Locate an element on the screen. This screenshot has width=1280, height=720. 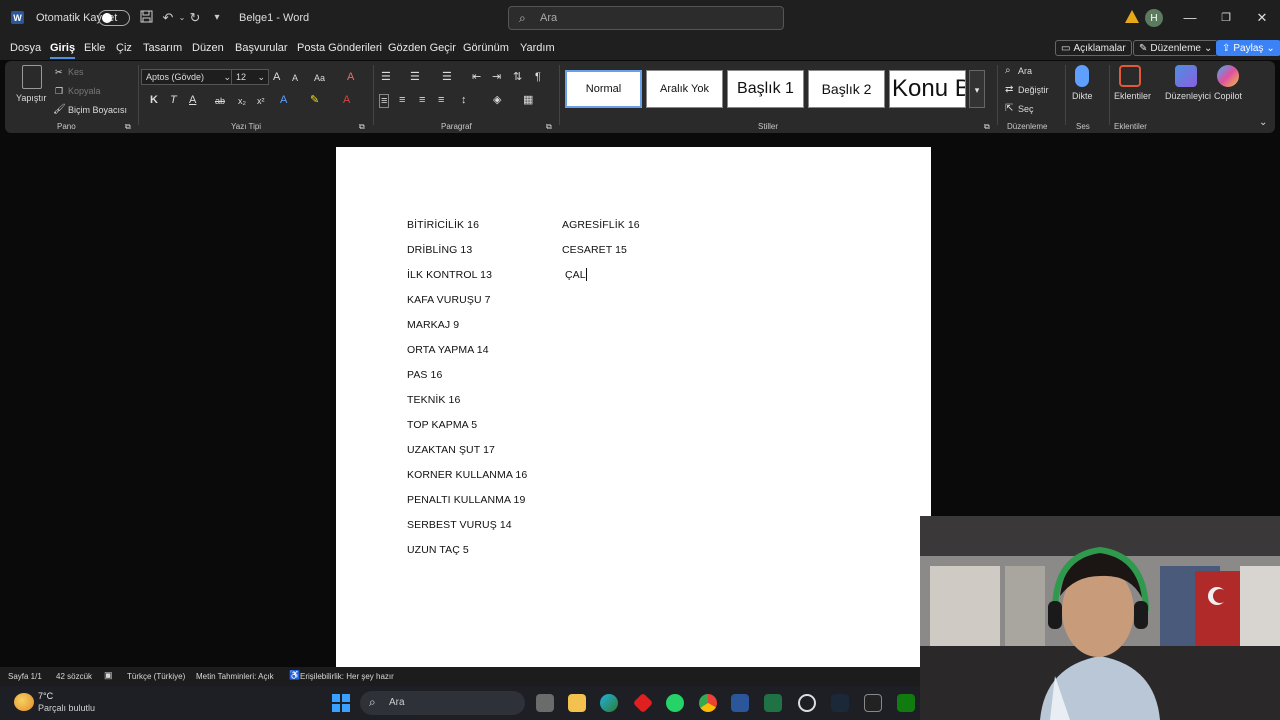
justify-icon: ≡ is located at coordinates (441, 100).